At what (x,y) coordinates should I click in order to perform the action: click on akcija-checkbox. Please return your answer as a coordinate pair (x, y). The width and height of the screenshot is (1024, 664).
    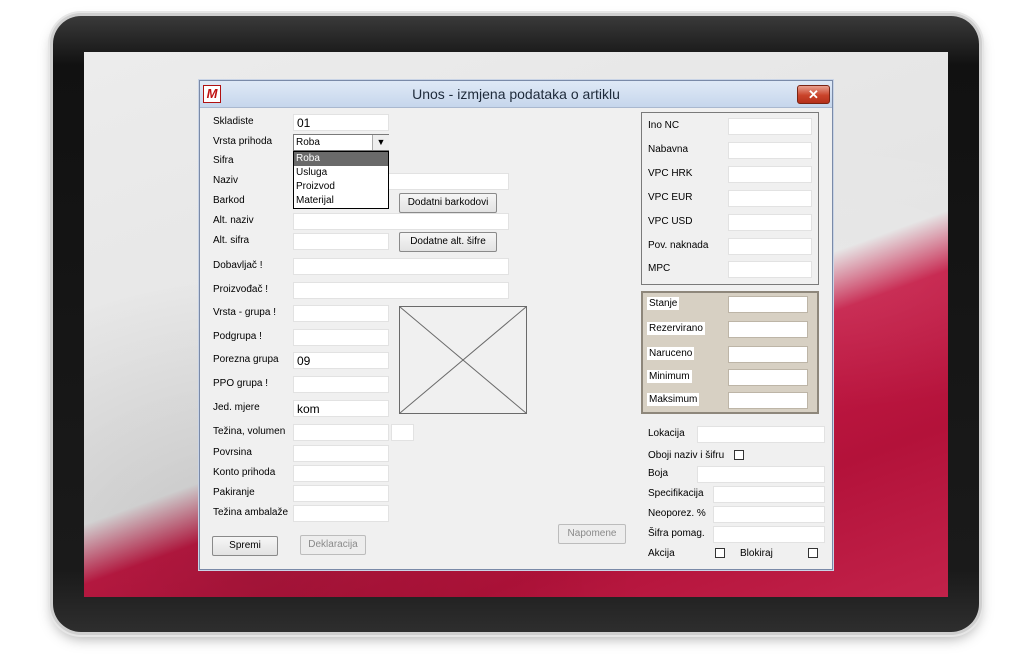
    Looking at the image, I should click on (720, 553).